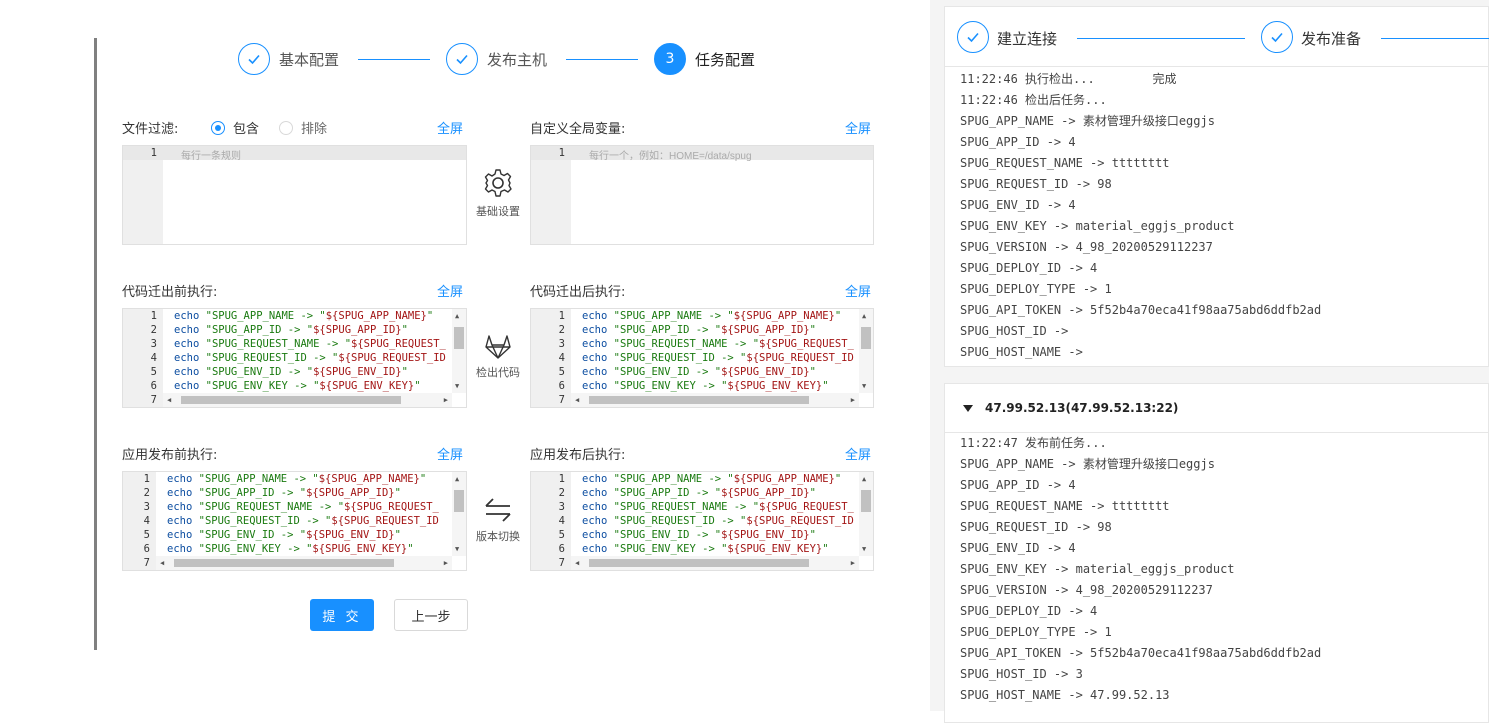 The height and width of the screenshot is (723, 1489). I want to click on active-line, so click(294, 153).